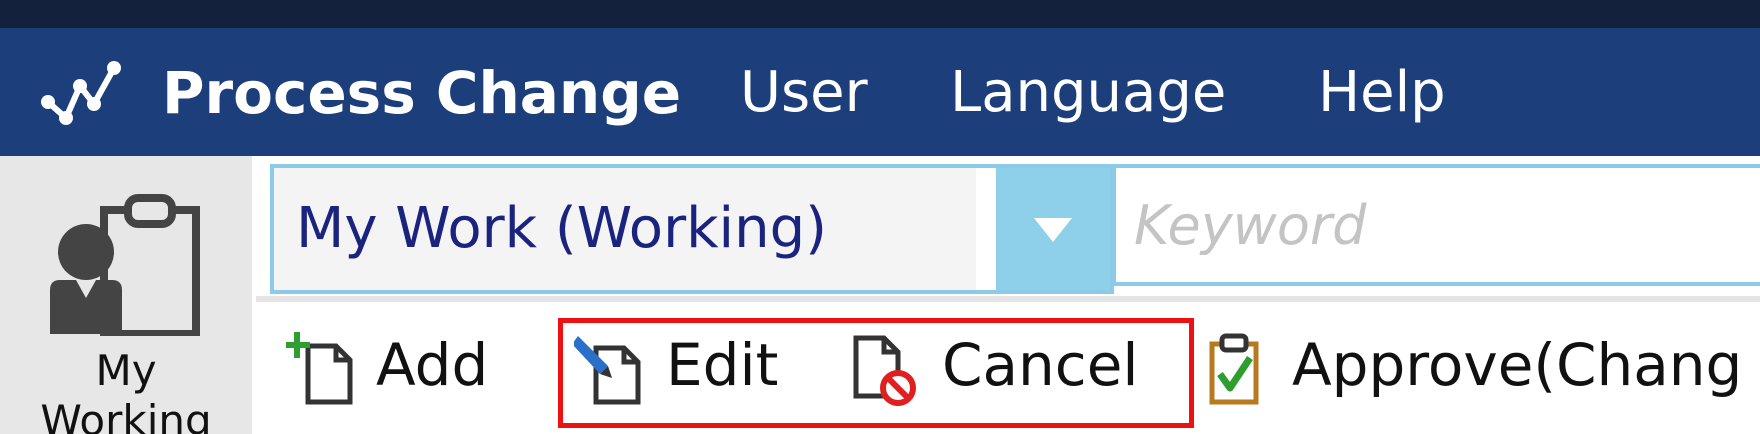 The image size is (1760, 434). Describe the element at coordinates (81, 93) in the screenshot. I see `line-chart-icon` at that location.